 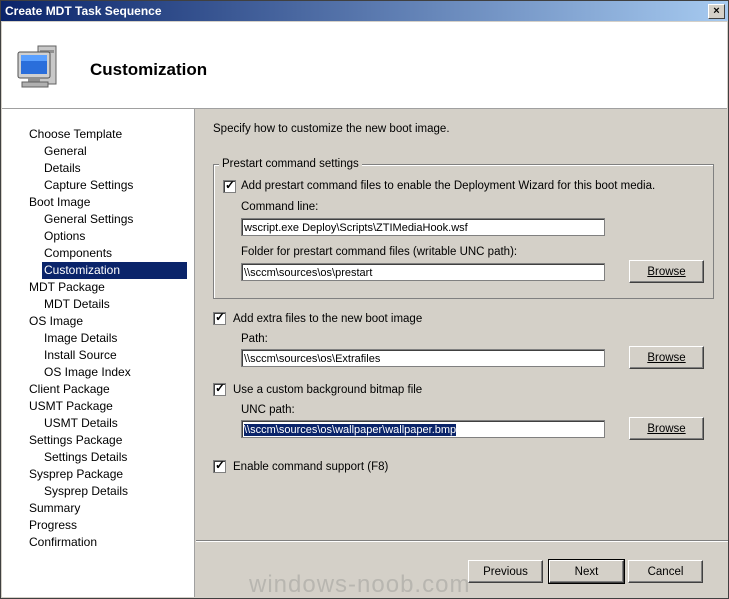 I want to click on nav-item-install-source: Install Source, so click(x=80, y=355).